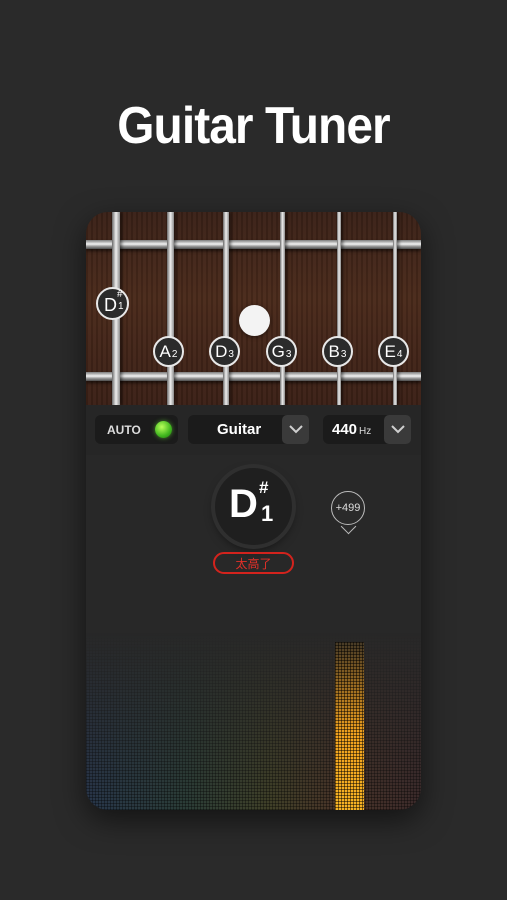  Describe the element at coordinates (345, 429) in the screenshot. I see `reference-number: 440` at that location.